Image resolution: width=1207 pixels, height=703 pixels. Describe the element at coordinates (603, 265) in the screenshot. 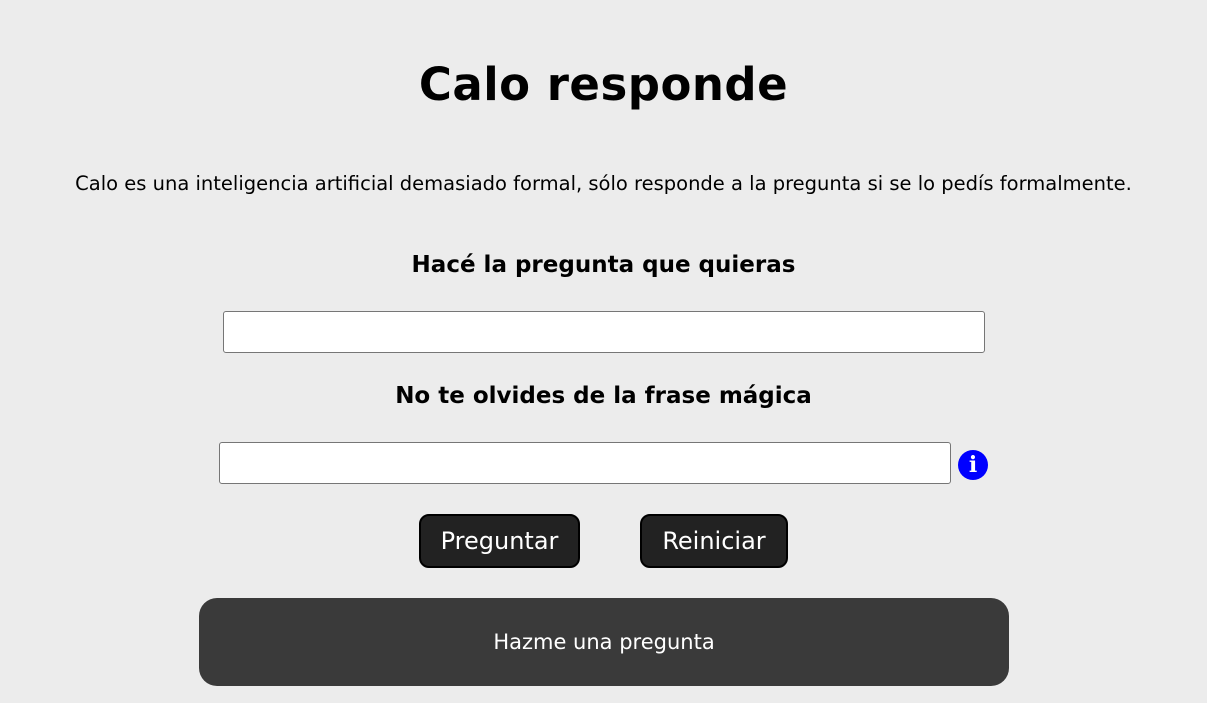

I see `question-label: Hacé la pregunta que quieras` at that location.